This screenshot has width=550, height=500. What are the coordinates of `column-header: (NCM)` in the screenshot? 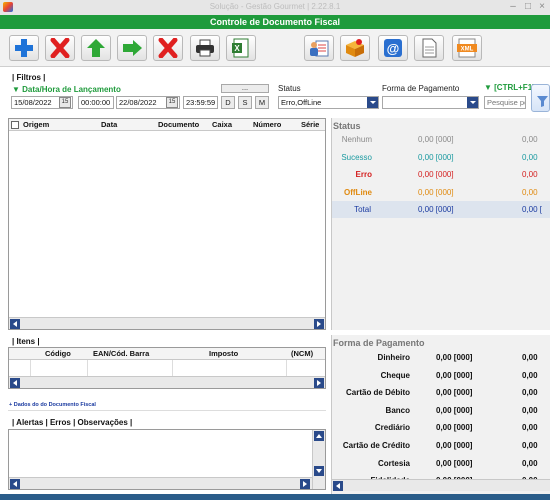 It's located at (302, 353).